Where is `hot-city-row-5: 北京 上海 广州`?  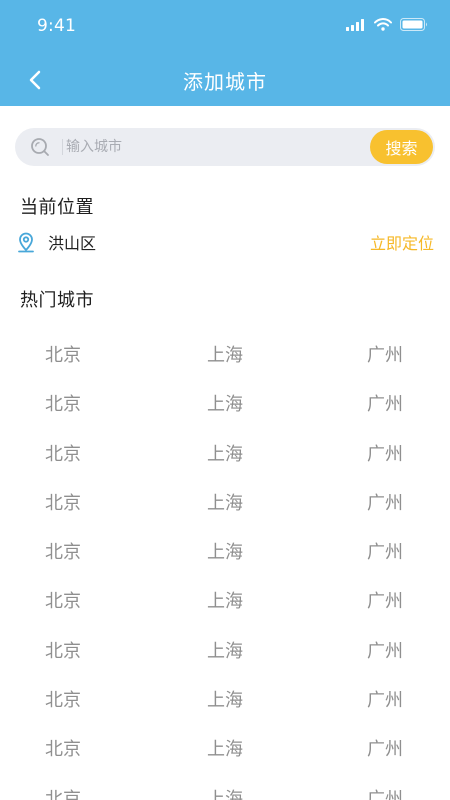
hot-city-row-5: 北京 上海 广州 is located at coordinates (225, 562).